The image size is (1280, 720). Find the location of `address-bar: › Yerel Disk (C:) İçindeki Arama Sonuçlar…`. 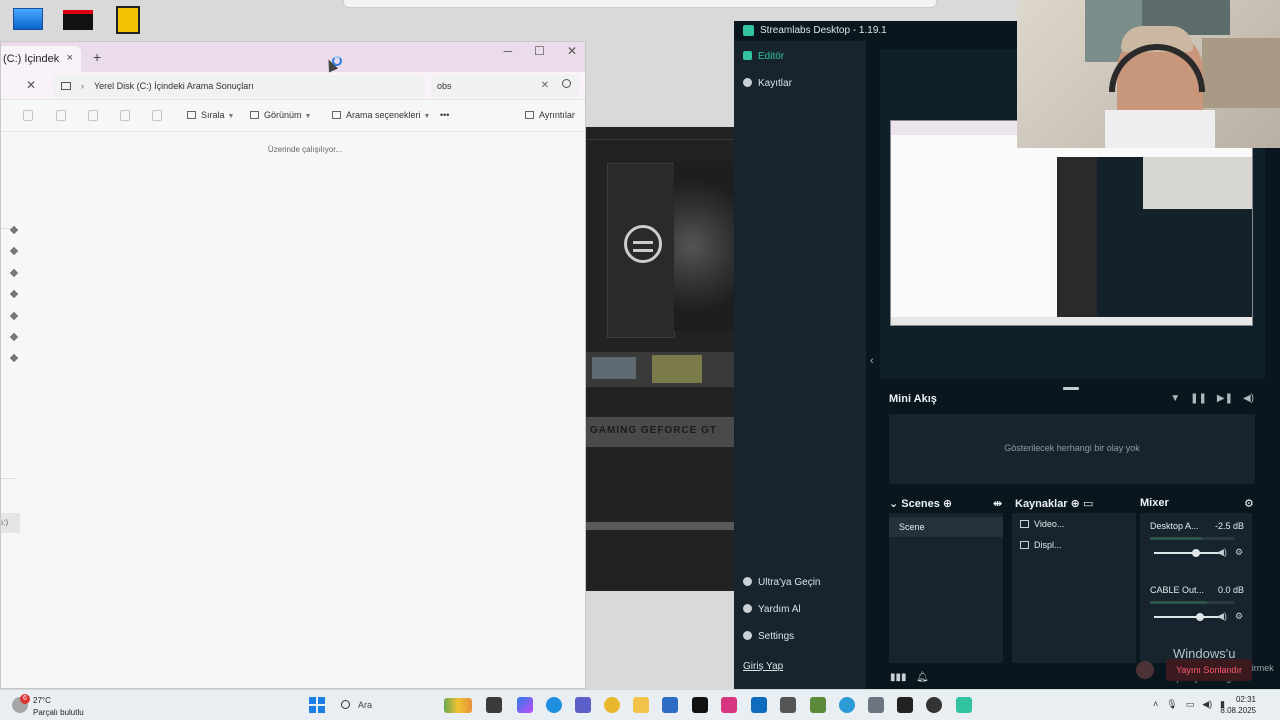

address-bar: › Yerel Disk (C:) İçindeki Arama Sonuçlar… is located at coordinates (239, 86).